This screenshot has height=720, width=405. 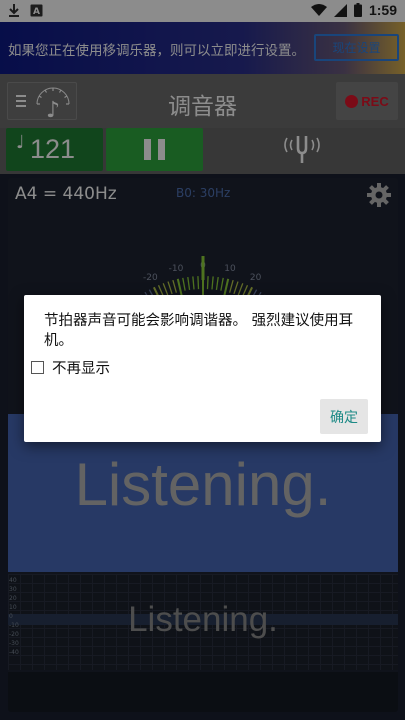 What do you see at coordinates (81, 369) in the screenshot?
I see `dont-show-again-label: 不再显示` at bounding box center [81, 369].